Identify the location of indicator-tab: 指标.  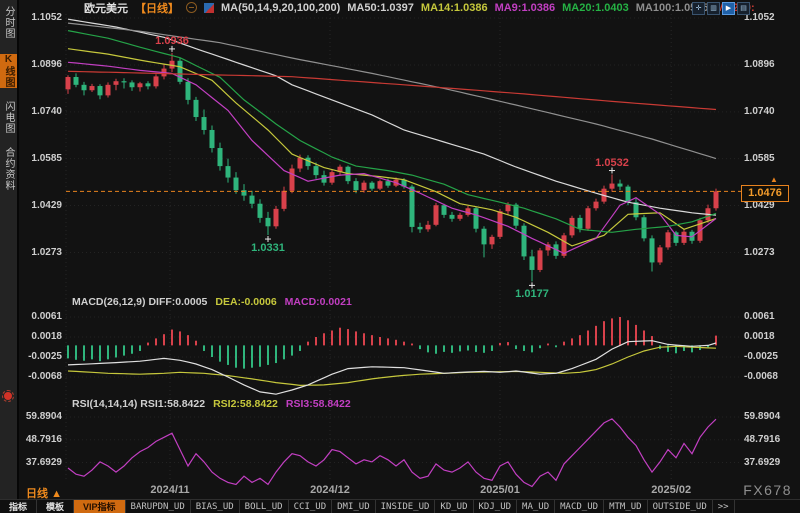
(19, 506).